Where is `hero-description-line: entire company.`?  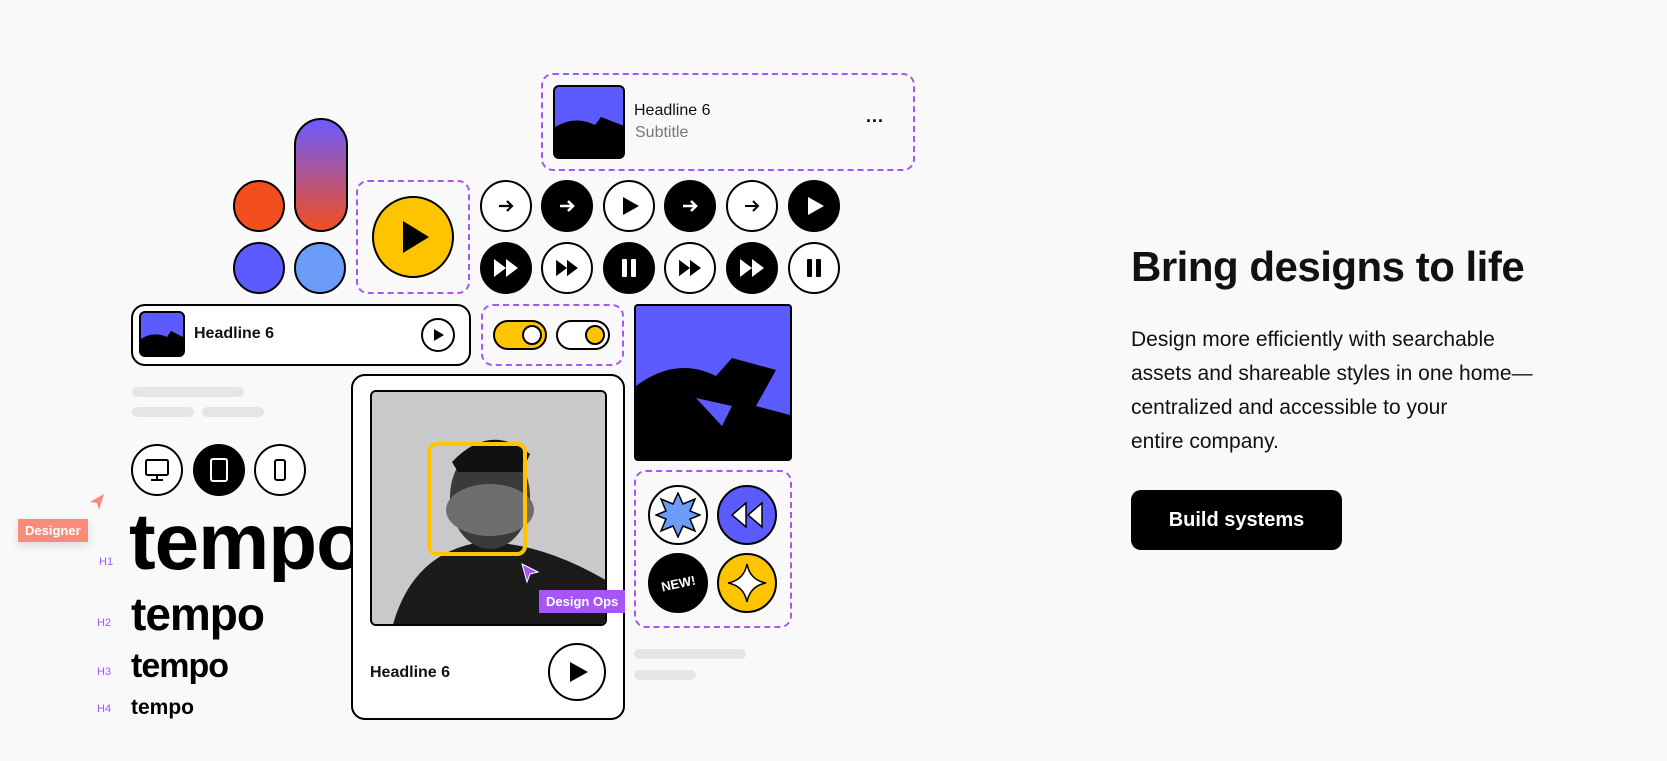 hero-description-line: entire company. is located at coordinates (1205, 441).